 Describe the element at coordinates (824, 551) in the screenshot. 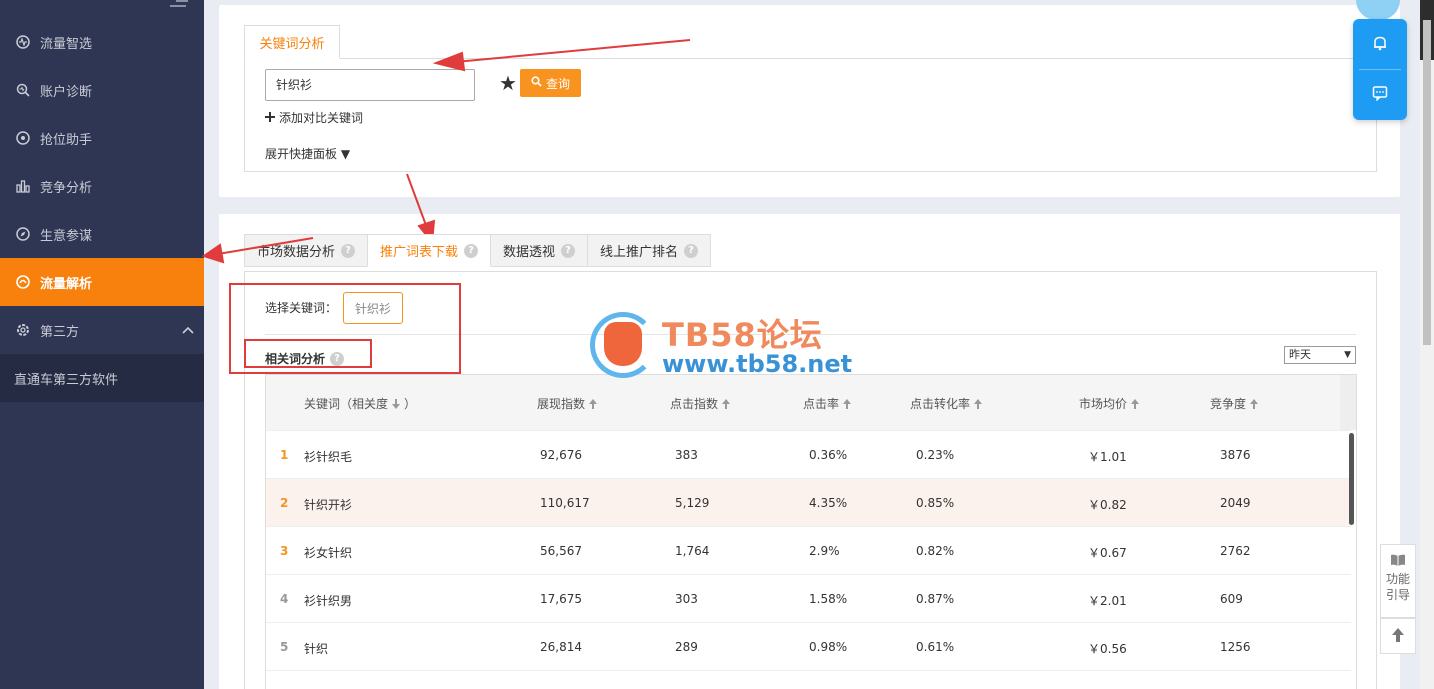

I see `row-ctr: 2.9%` at that location.